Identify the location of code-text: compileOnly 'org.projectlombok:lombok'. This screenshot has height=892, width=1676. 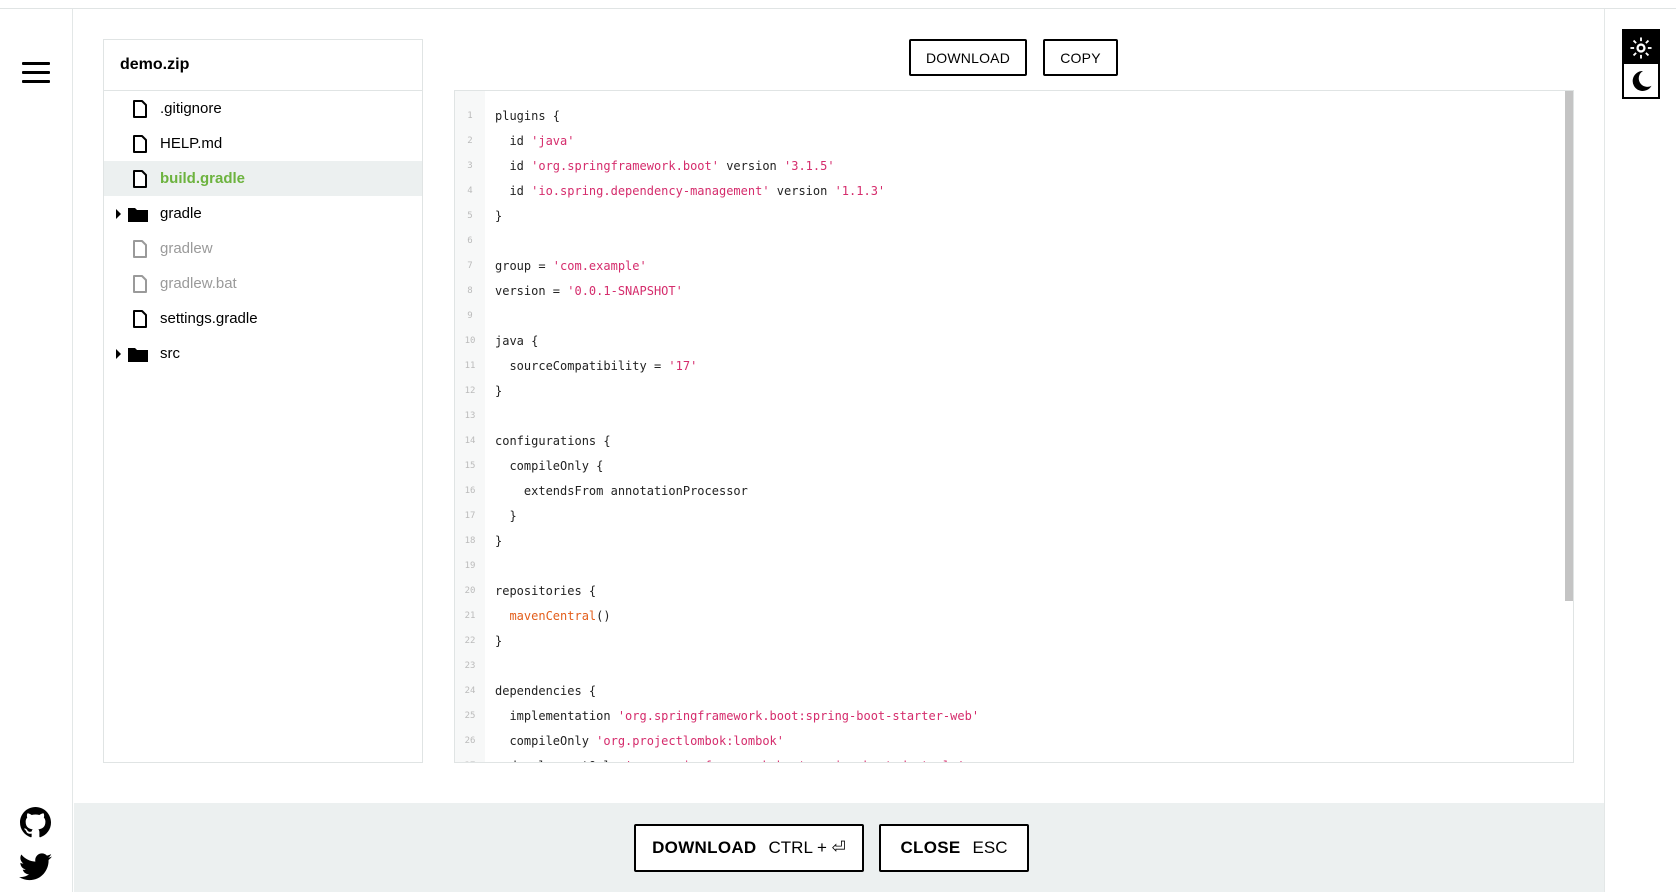
(639, 740).